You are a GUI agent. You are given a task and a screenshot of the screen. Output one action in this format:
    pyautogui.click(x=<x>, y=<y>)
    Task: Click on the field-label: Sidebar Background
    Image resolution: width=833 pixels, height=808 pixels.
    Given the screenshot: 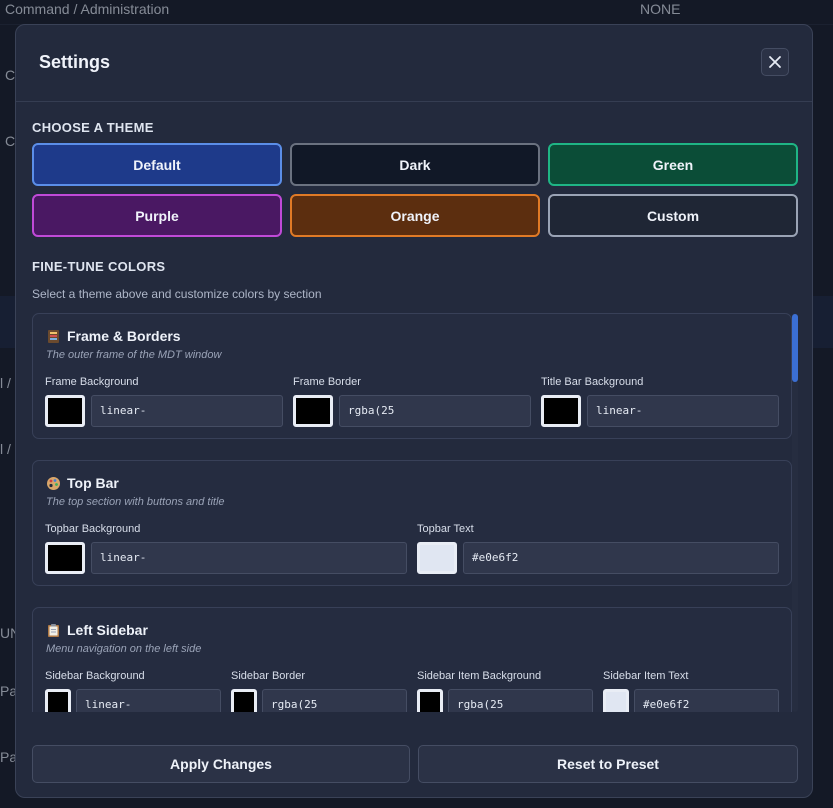 What is the action you would take?
    pyautogui.click(x=95, y=676)
    